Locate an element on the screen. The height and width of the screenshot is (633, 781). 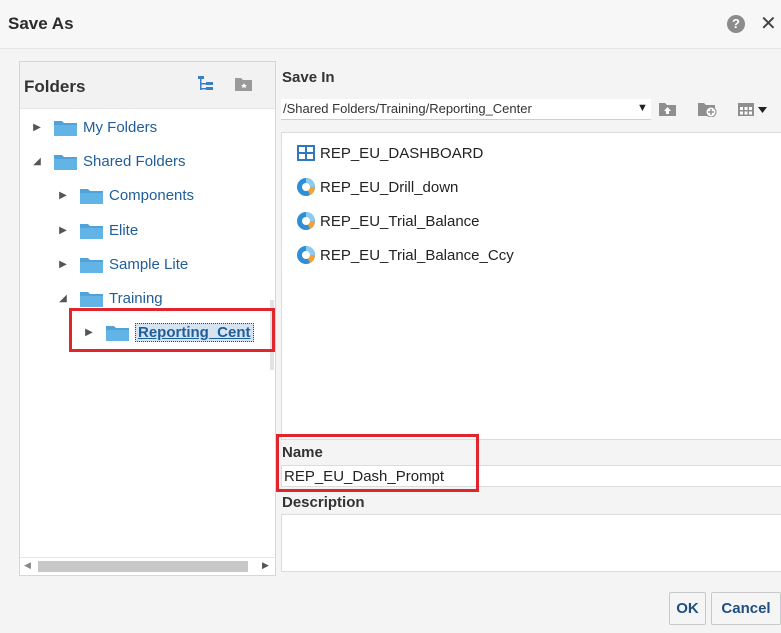
file-item-analysis: REP_EU_Trial_Balance is located at coordinates (388, 221).